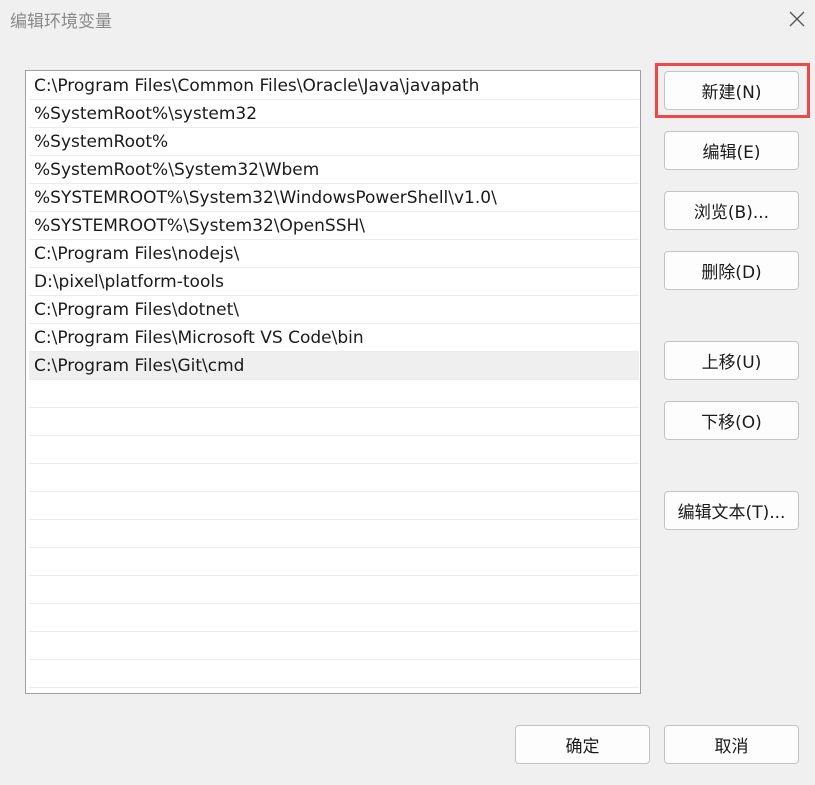  What do you see at coordinates (731, 744) in the screenshot?
I see `cancel-button: 取消` at bounding box center [731, 744].